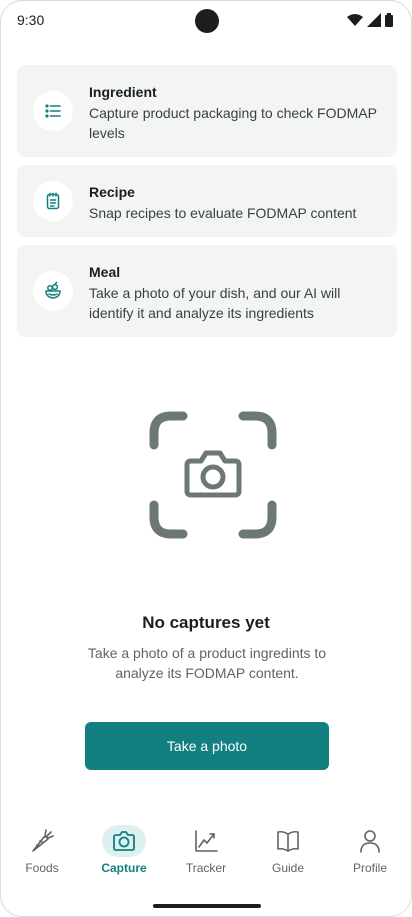  I want to click on camera-icon, so click(124, 841).